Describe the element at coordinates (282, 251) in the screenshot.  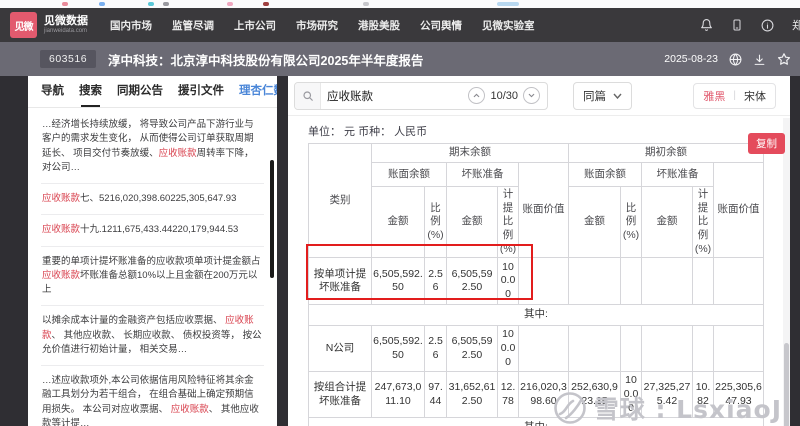
I see `panel-divider` at that location.